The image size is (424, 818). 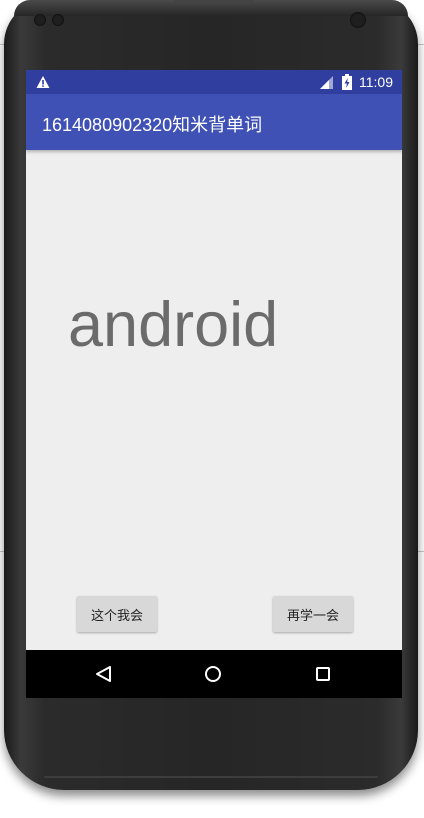 What do you see at coordinates (58, 20) in the screenshot?
I see `front-sensor-right` at bounding box center [58, 20].